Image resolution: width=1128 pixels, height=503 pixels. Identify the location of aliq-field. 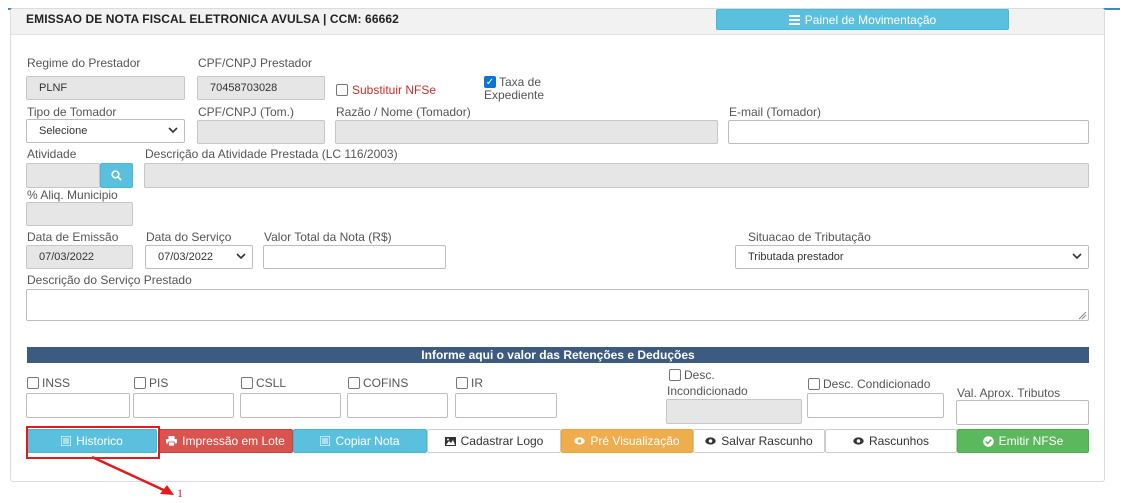
(79, 214).